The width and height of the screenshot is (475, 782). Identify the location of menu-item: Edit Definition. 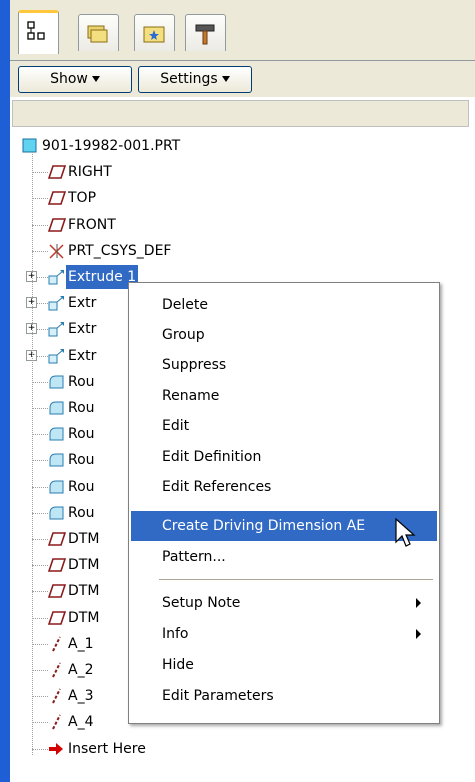
(284, 457).